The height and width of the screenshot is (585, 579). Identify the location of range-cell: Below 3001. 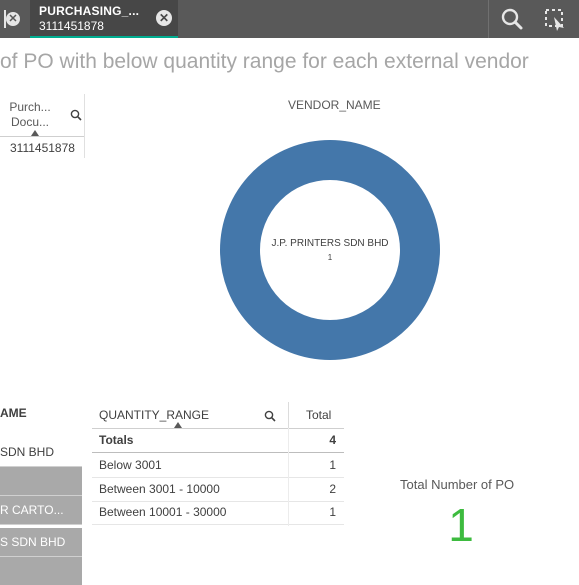
(130, 465).